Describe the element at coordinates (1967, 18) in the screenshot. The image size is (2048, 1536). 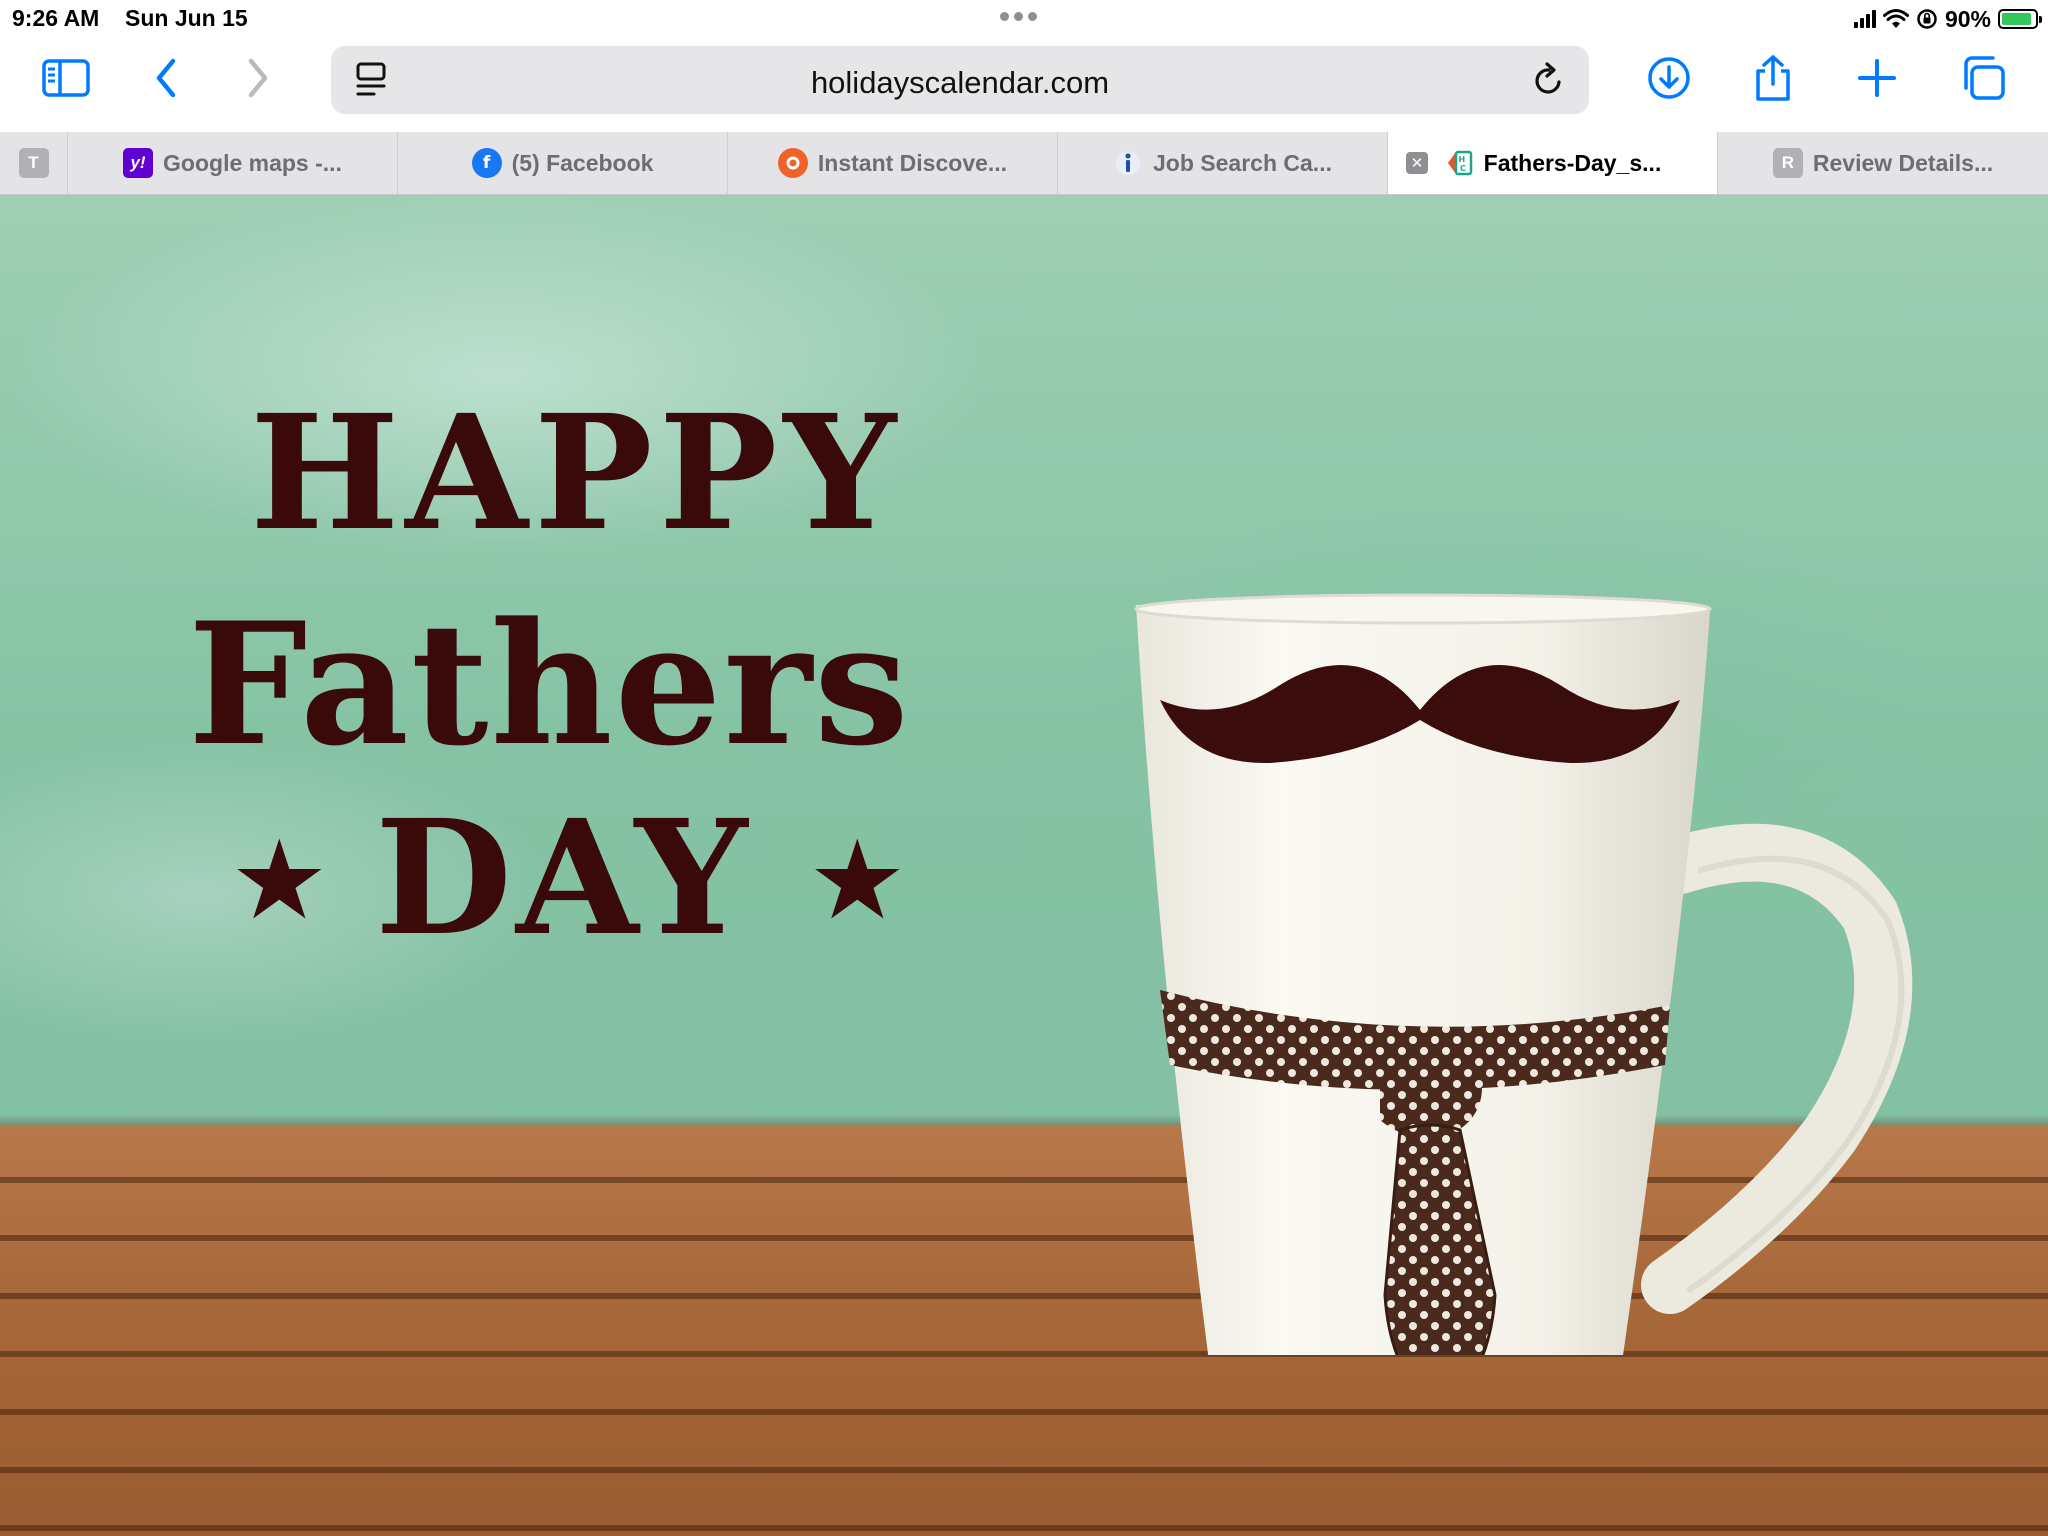
I see `battery-percent: 90%` at that location.